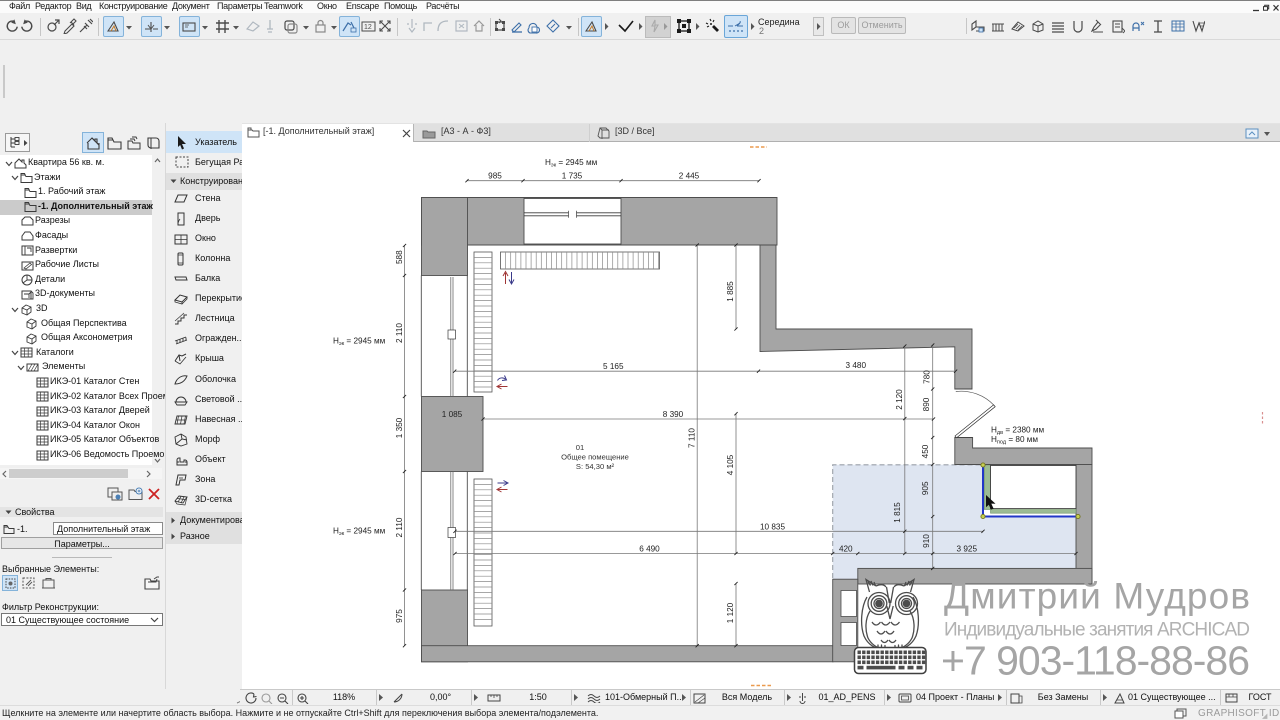 This screenshot has width=1280, height=720. What do you see at coordinates (580, 447) in the screenshot?
I see `svg-text: 01` at bounding box center [580, 447].